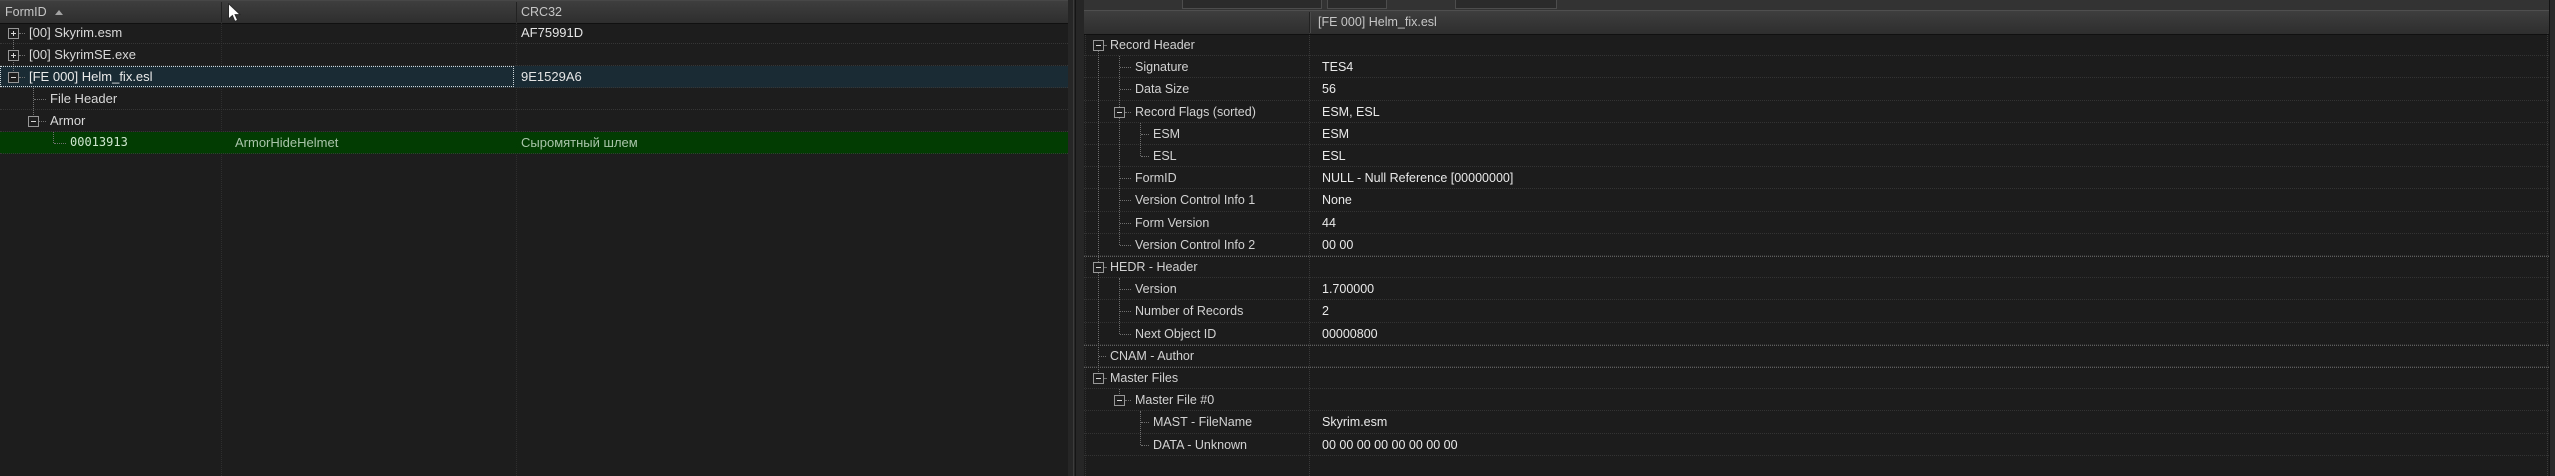  Describe the element at coordinates (1390, 444) in the screenshot. I see `record-field-value: 00 00 00 00 00 00 00 00` at that location.